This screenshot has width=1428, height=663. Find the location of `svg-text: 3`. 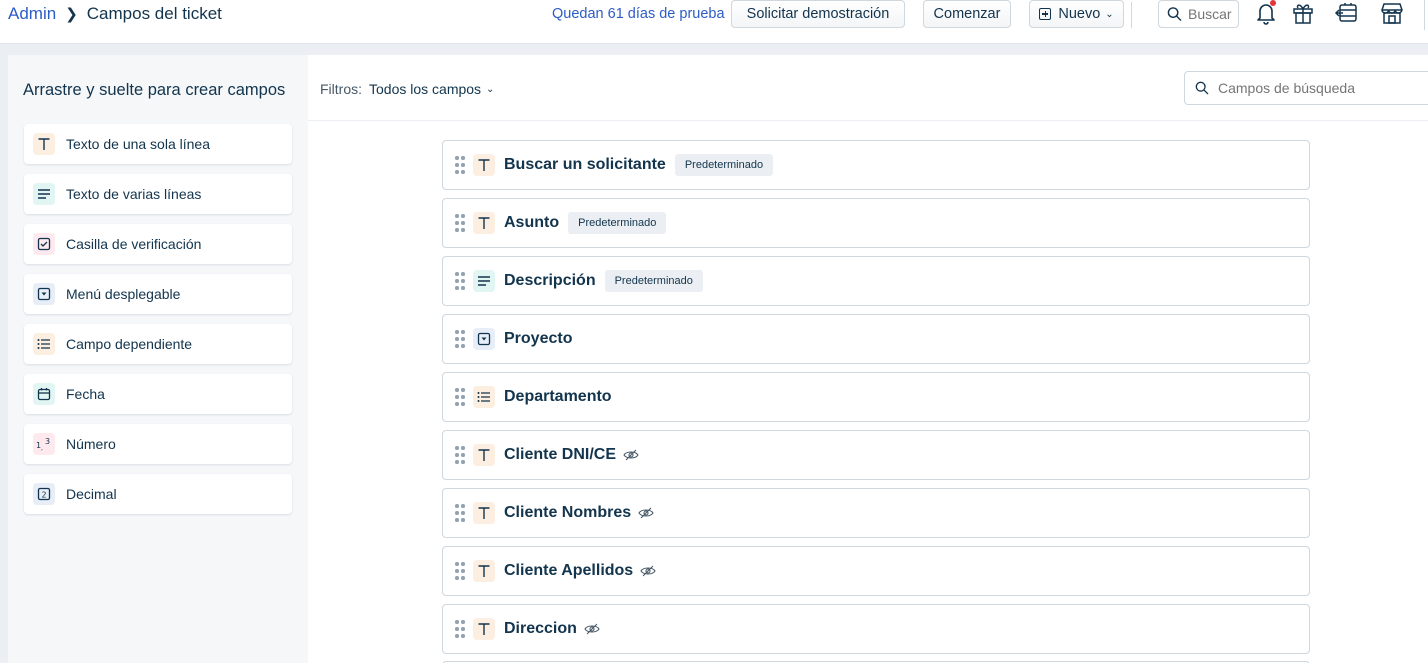

svg-text: 3 is located at coordinates (47, 441).